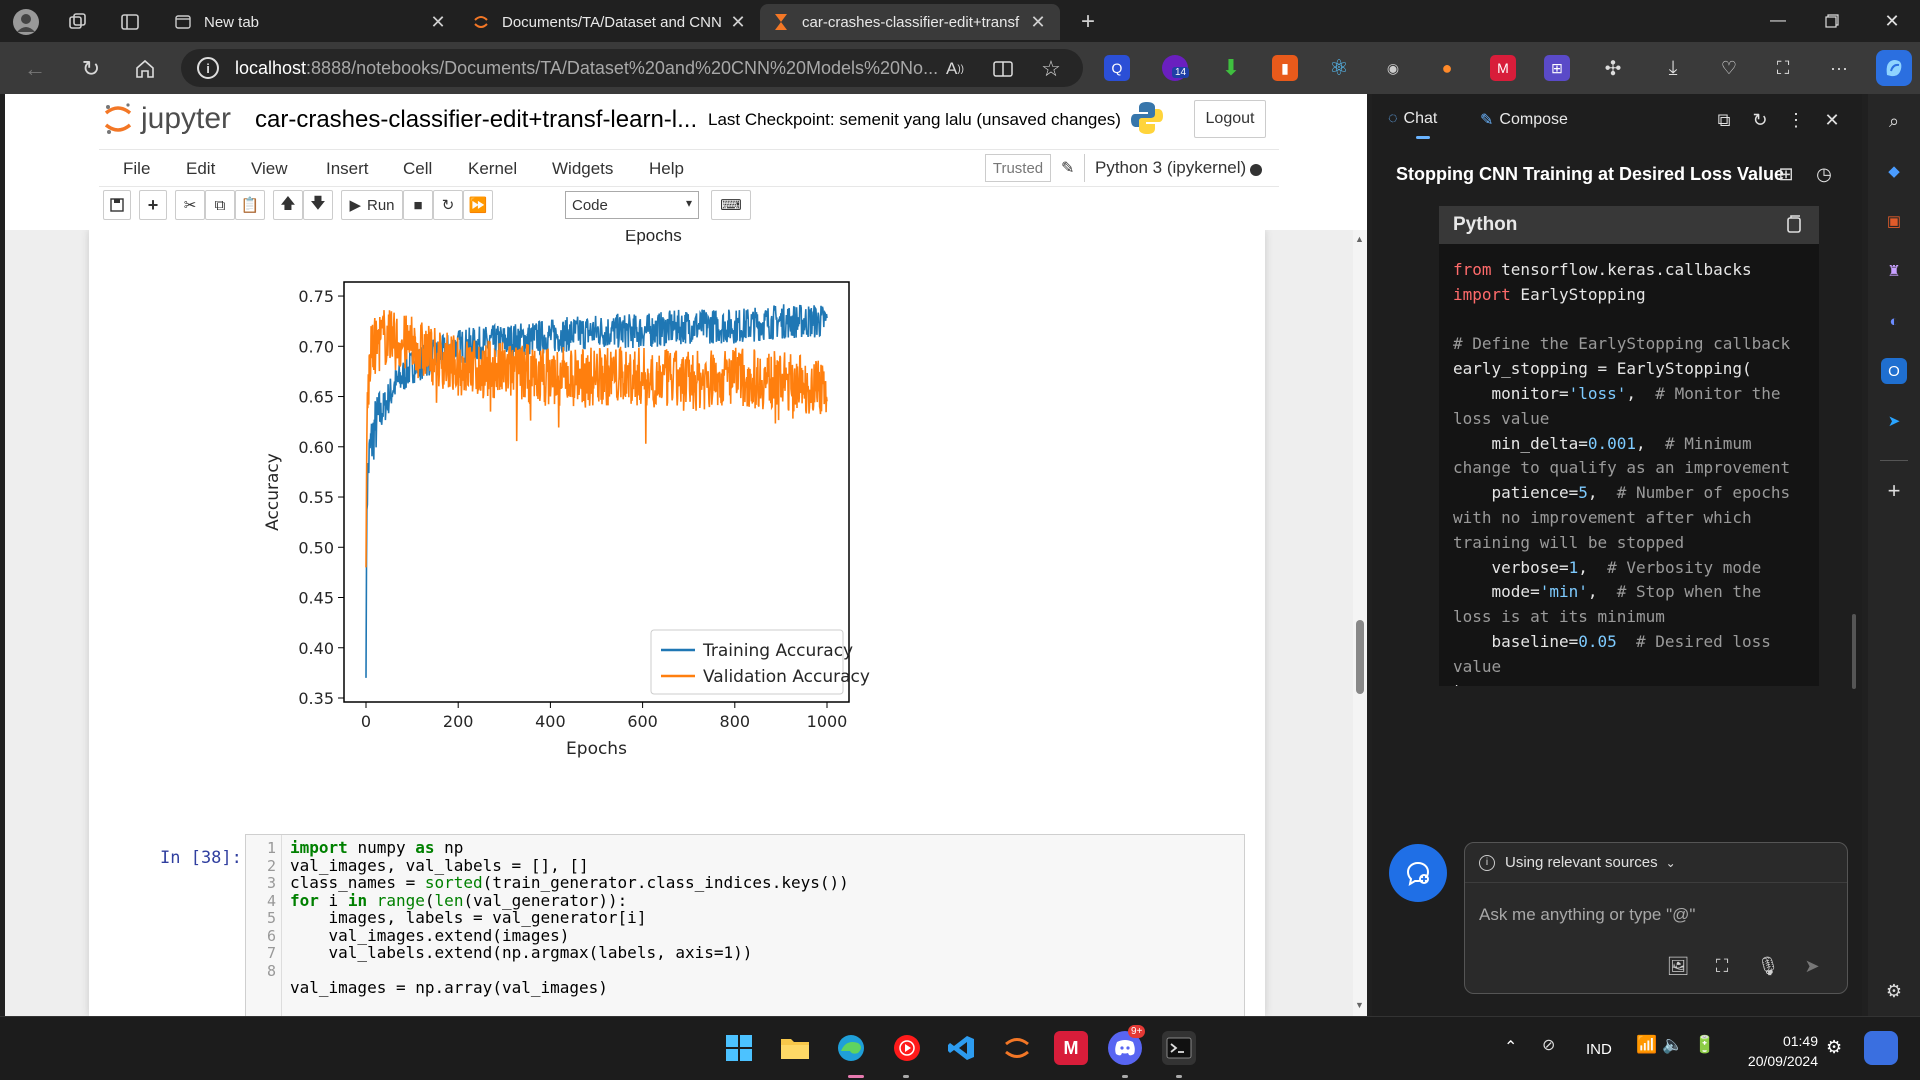 The height and width of the screenshot is (1080, 1920). I want to click on jupyter-logo: jupyter, so click(167, 119).